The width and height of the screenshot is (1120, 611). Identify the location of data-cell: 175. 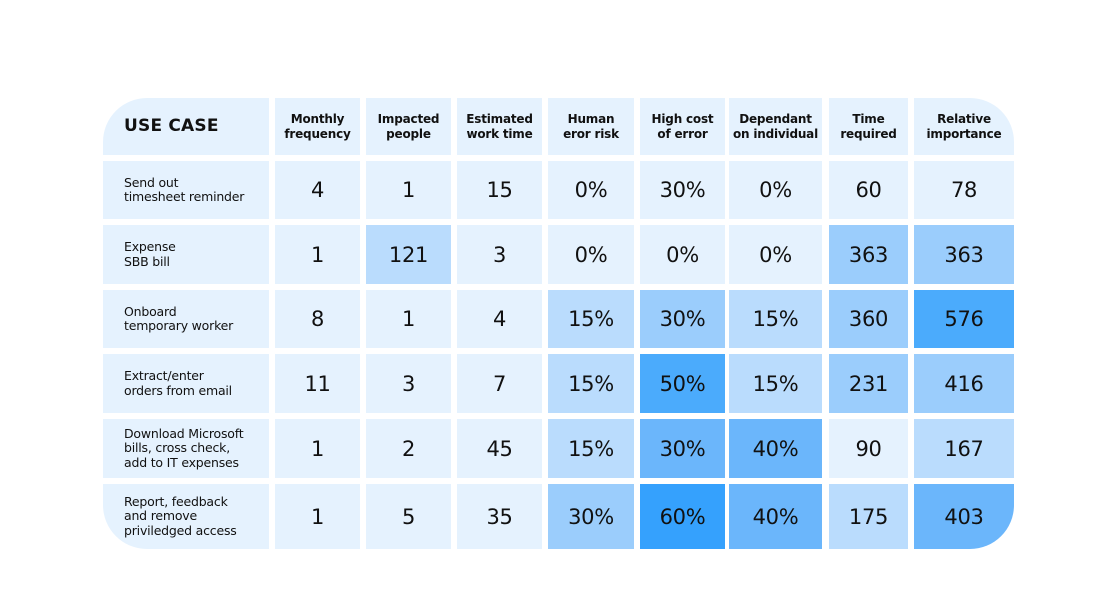
(868, 516).